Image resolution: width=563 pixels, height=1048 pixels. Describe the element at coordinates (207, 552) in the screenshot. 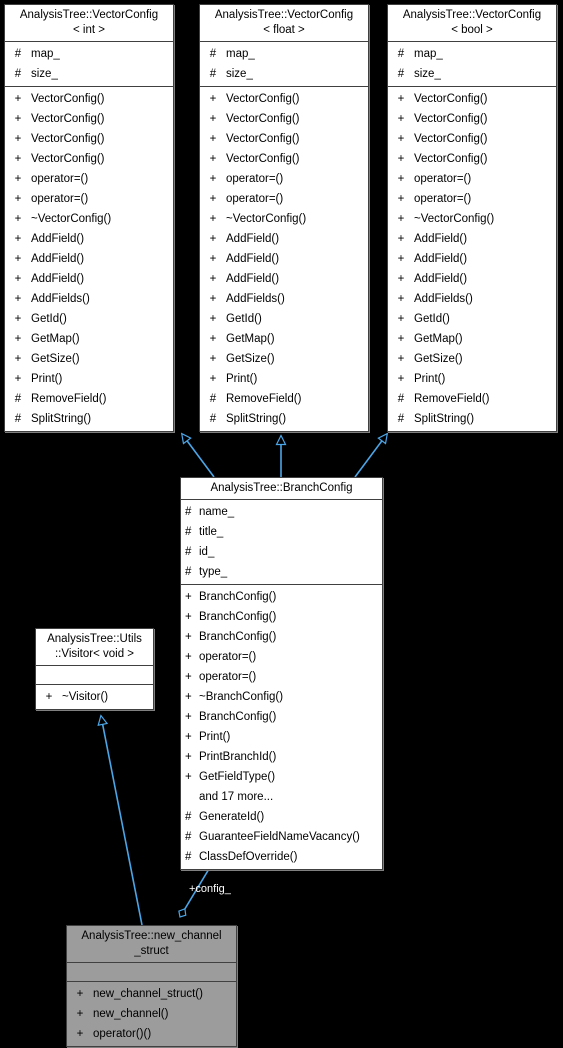

I see `member-name: id_` at that location.